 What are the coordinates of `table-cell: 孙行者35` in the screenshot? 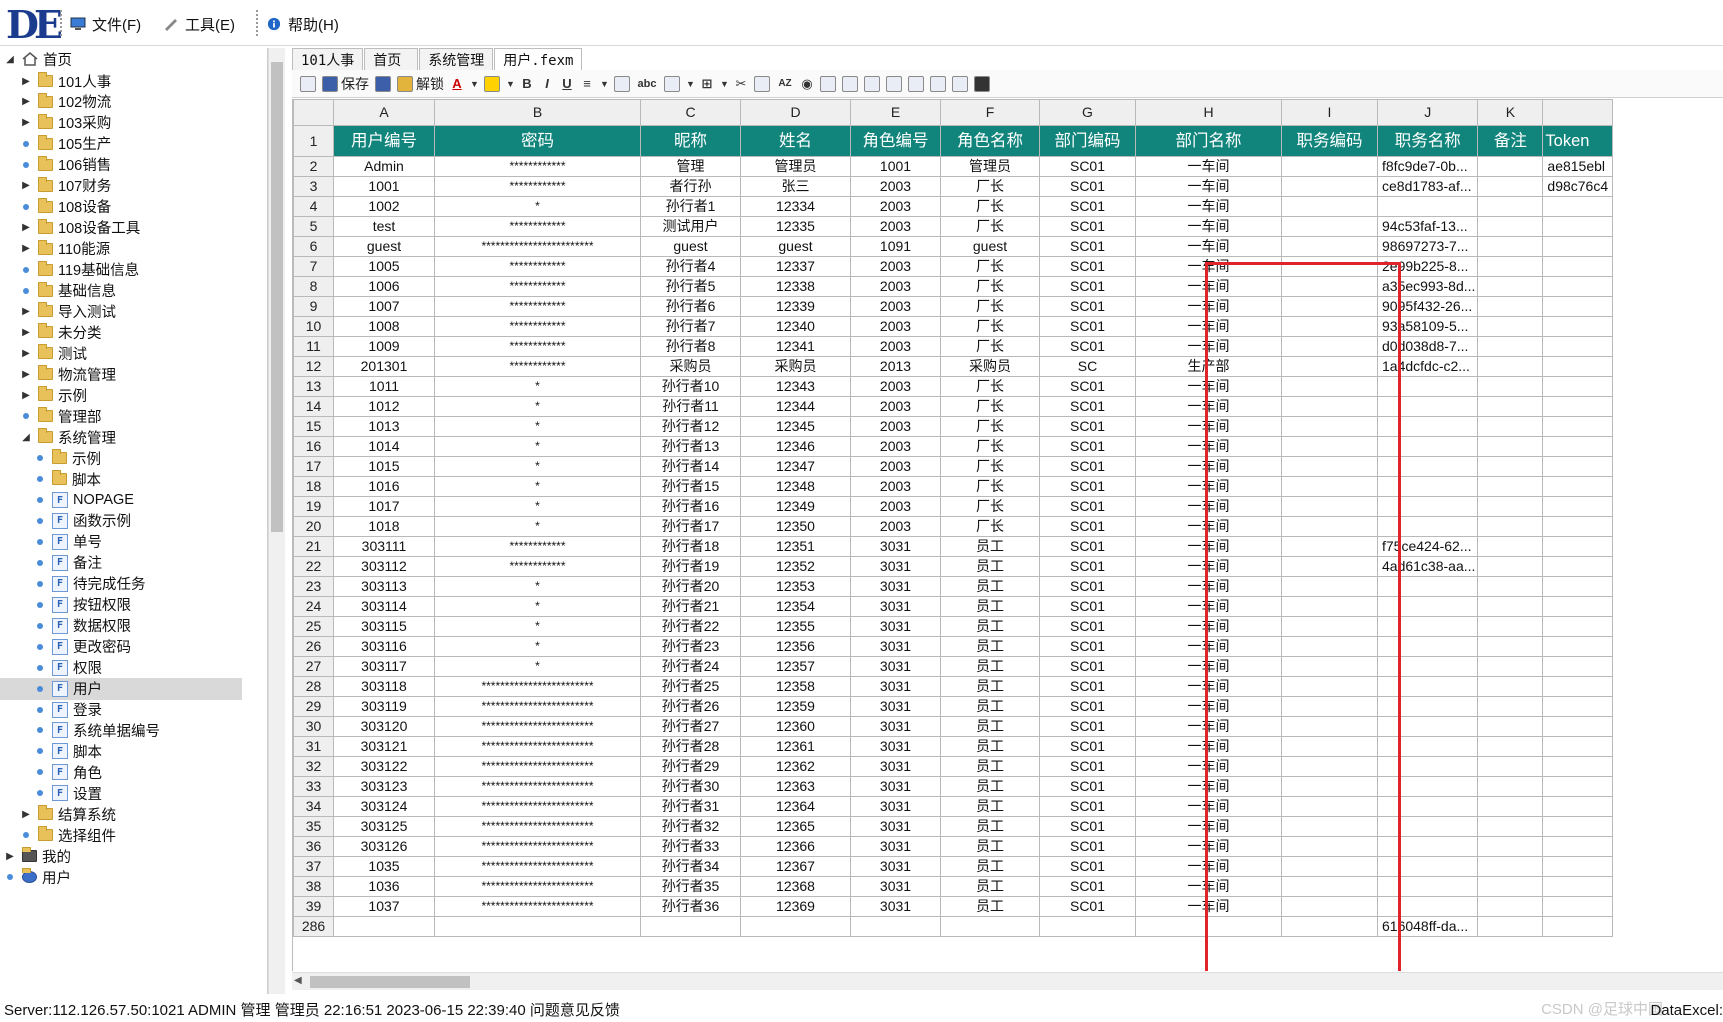 It's located at (690, 886).